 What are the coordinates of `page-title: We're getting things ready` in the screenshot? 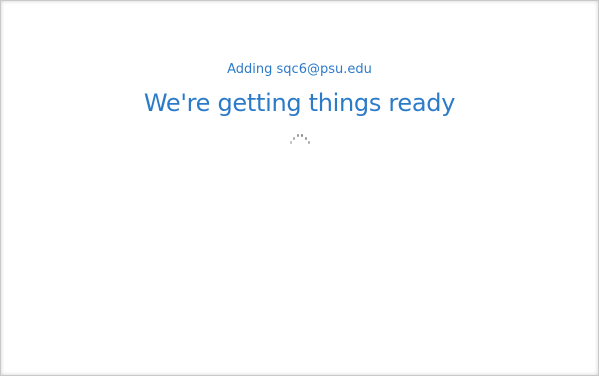 It's located at (299, 103).